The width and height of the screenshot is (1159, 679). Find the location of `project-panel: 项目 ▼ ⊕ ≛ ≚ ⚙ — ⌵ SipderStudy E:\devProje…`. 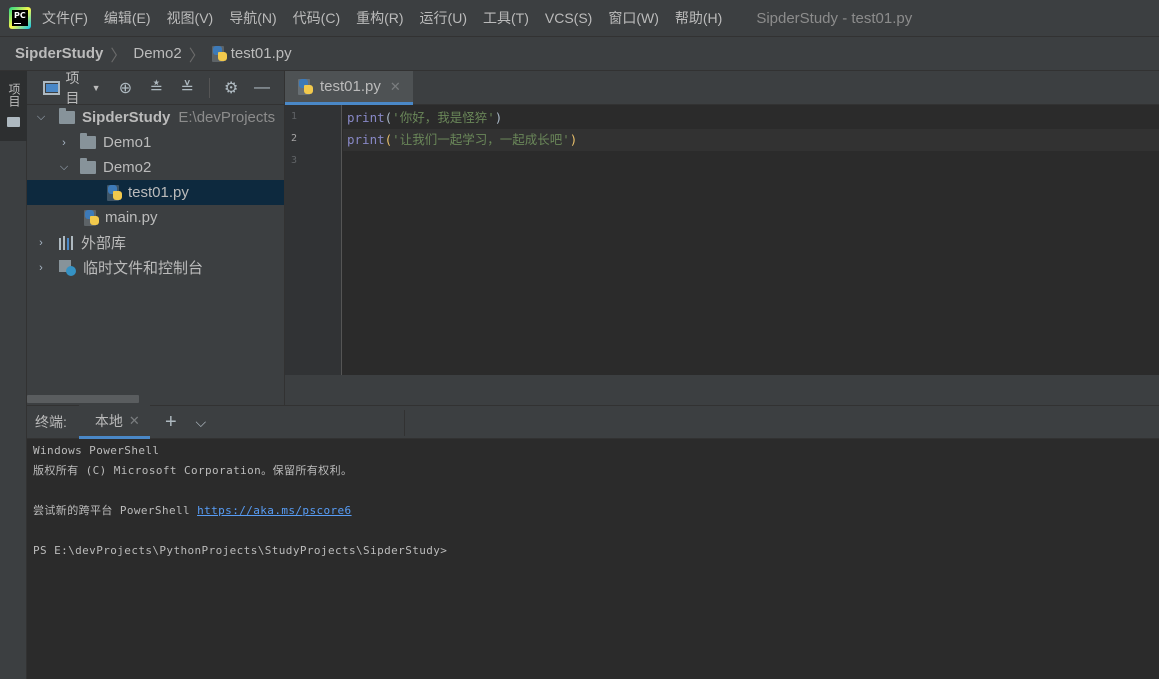

project-panel: 项目 ▼ ⊕ ≛ ≚ ⚙ — ⌵ SipderStudy E:\devProje… is located at coordinates (156, 236).